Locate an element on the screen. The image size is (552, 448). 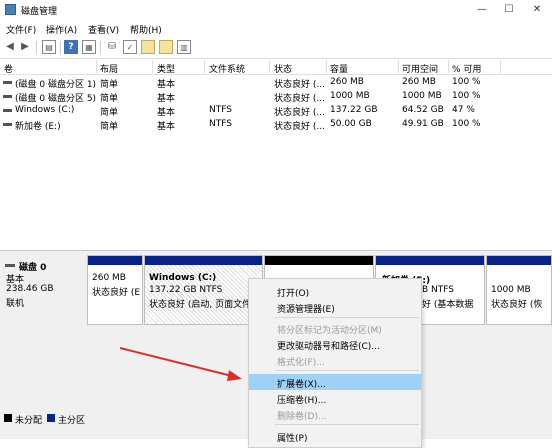
column-header-volume: 卷 is located at coordinates (8, 68).